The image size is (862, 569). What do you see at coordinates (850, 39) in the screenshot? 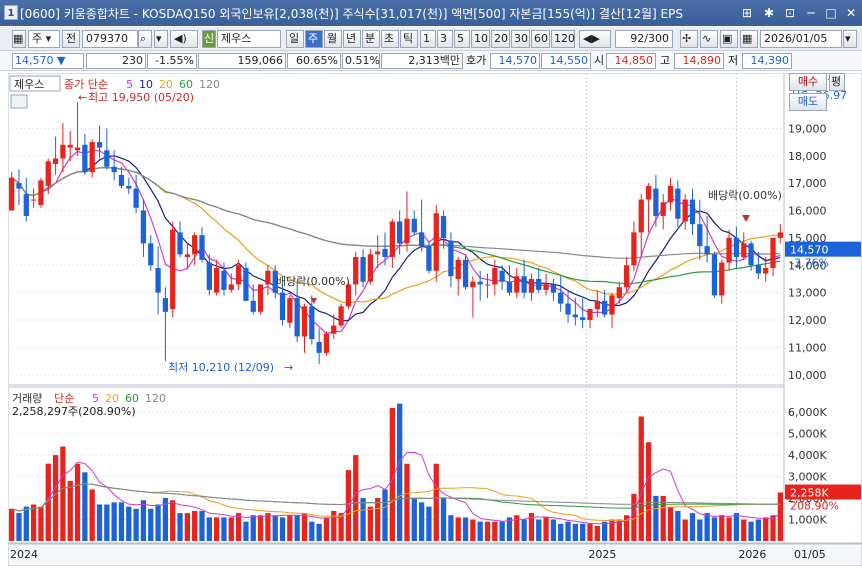
I see `date-dropdown-icon: ▾` at bounding box center [850, 39].